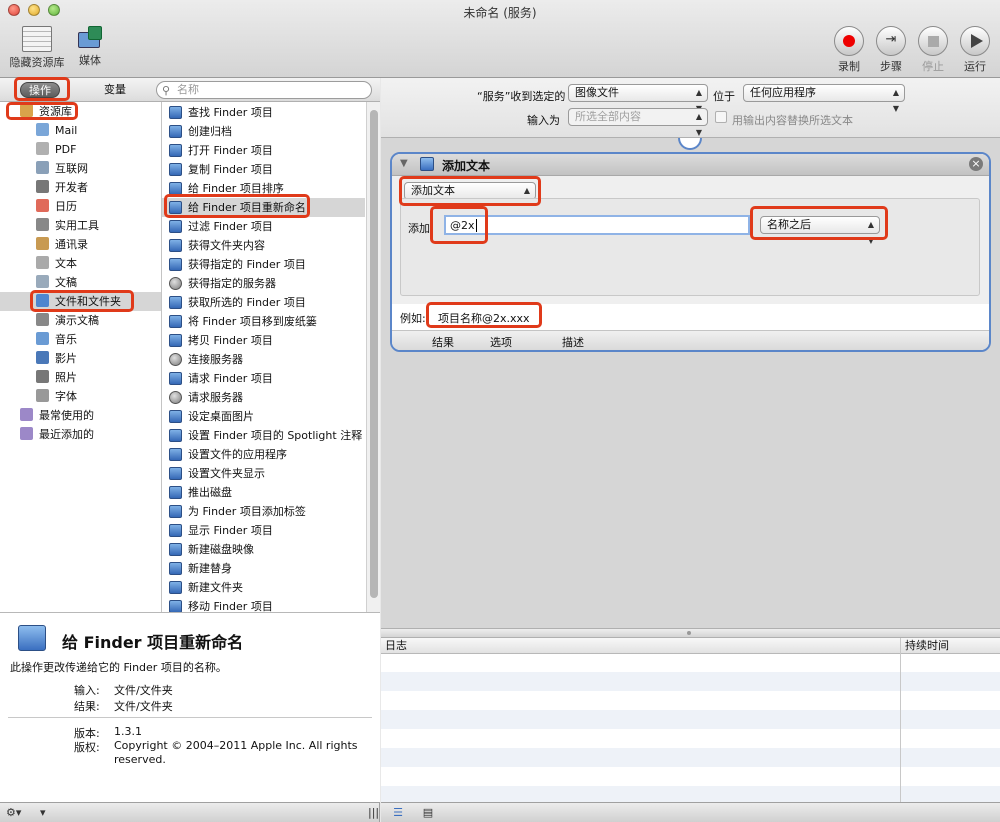 This screenshot has width=1000, height=822. Describe the element at coordinates (190, 717) in the screenshot. I see `divider` at that location.